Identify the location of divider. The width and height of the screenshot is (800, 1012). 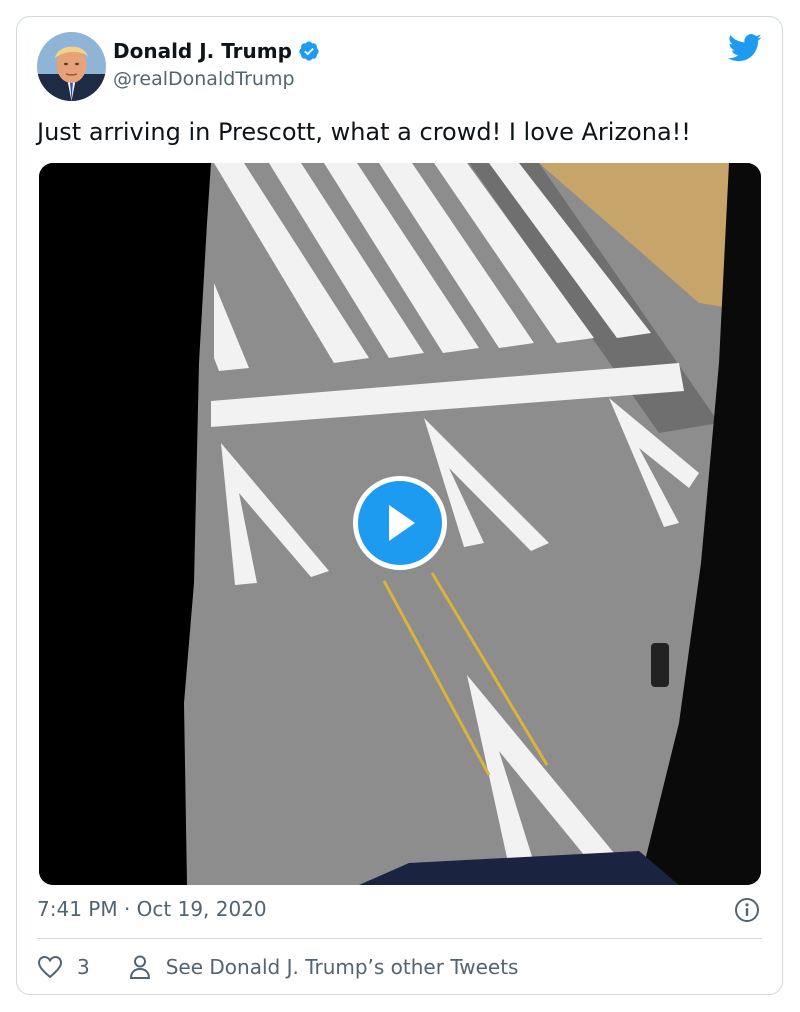
(399, 938).